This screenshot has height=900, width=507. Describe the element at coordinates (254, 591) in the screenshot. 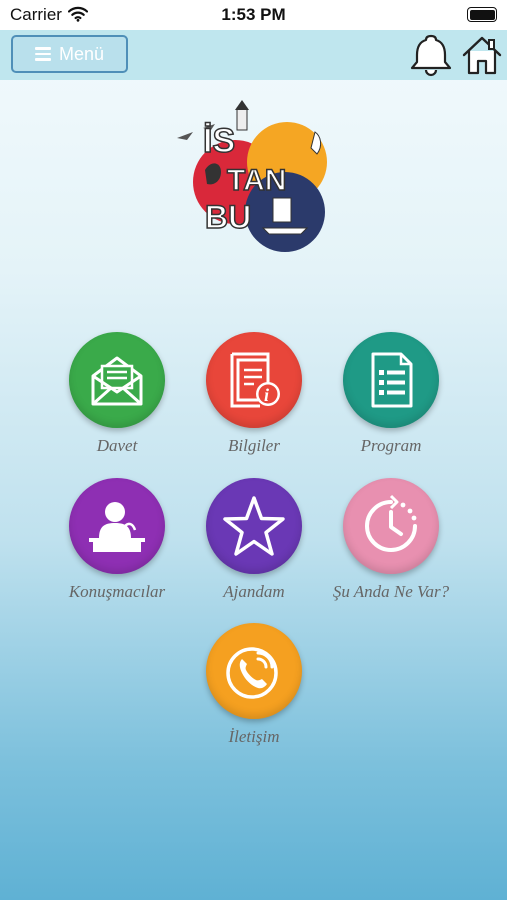

I see `tile-label-ajandam: Ajandam` at that location.